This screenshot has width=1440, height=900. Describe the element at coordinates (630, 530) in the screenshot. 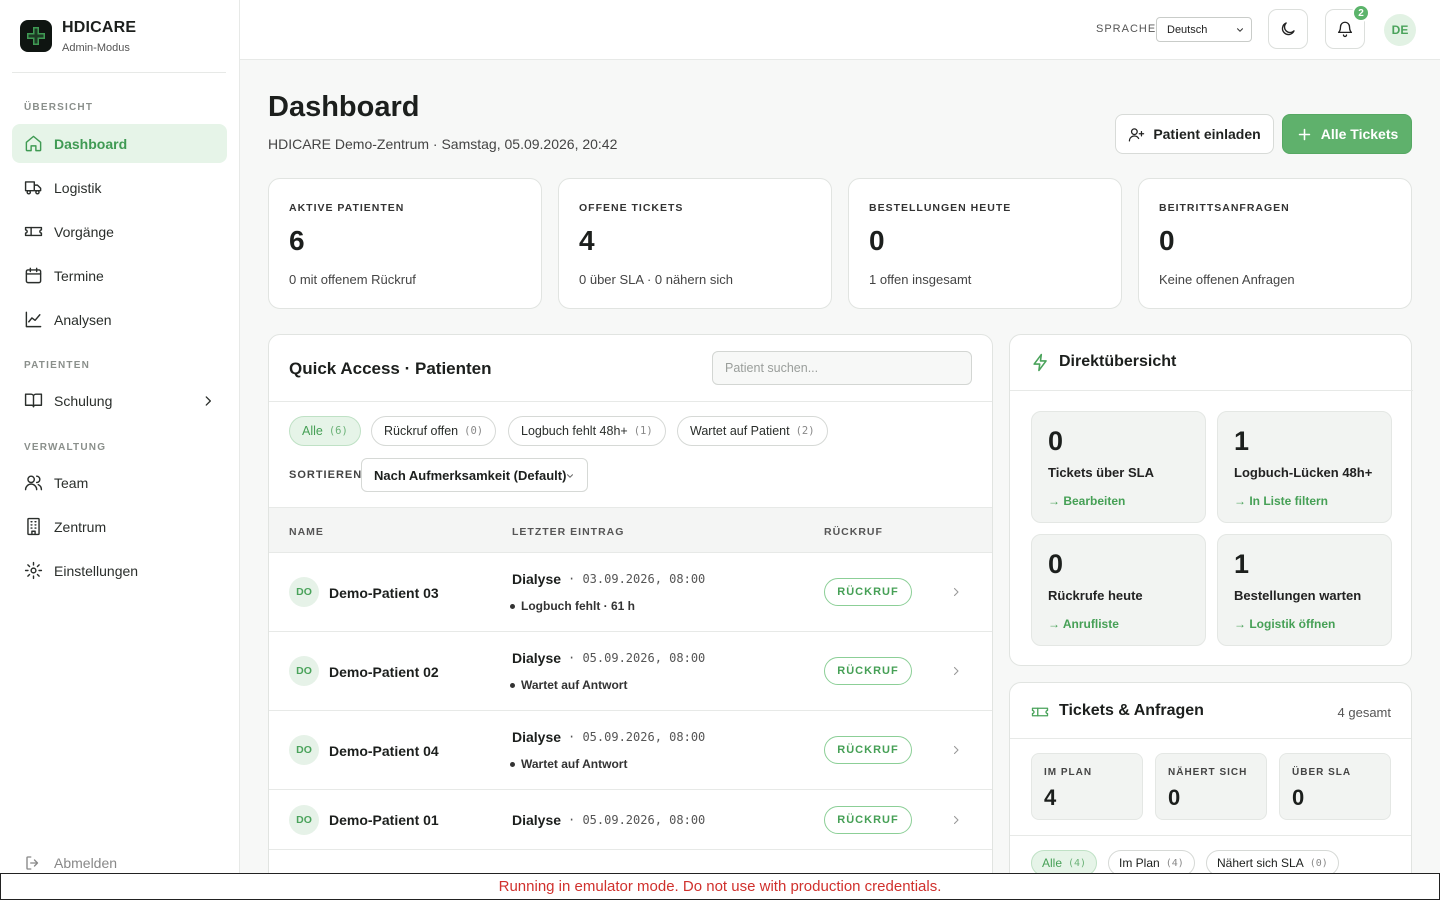

I see `table-header: NAME LETZTER EINTRAG RÜCKRUF` at that location.